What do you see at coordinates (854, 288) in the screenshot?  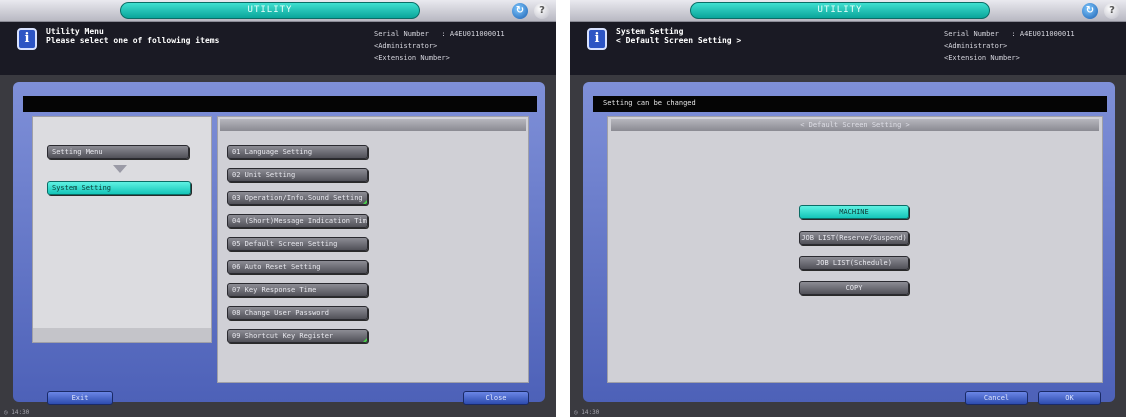 I see `option-copy-button: COPY` at bounding box center [854, 288].